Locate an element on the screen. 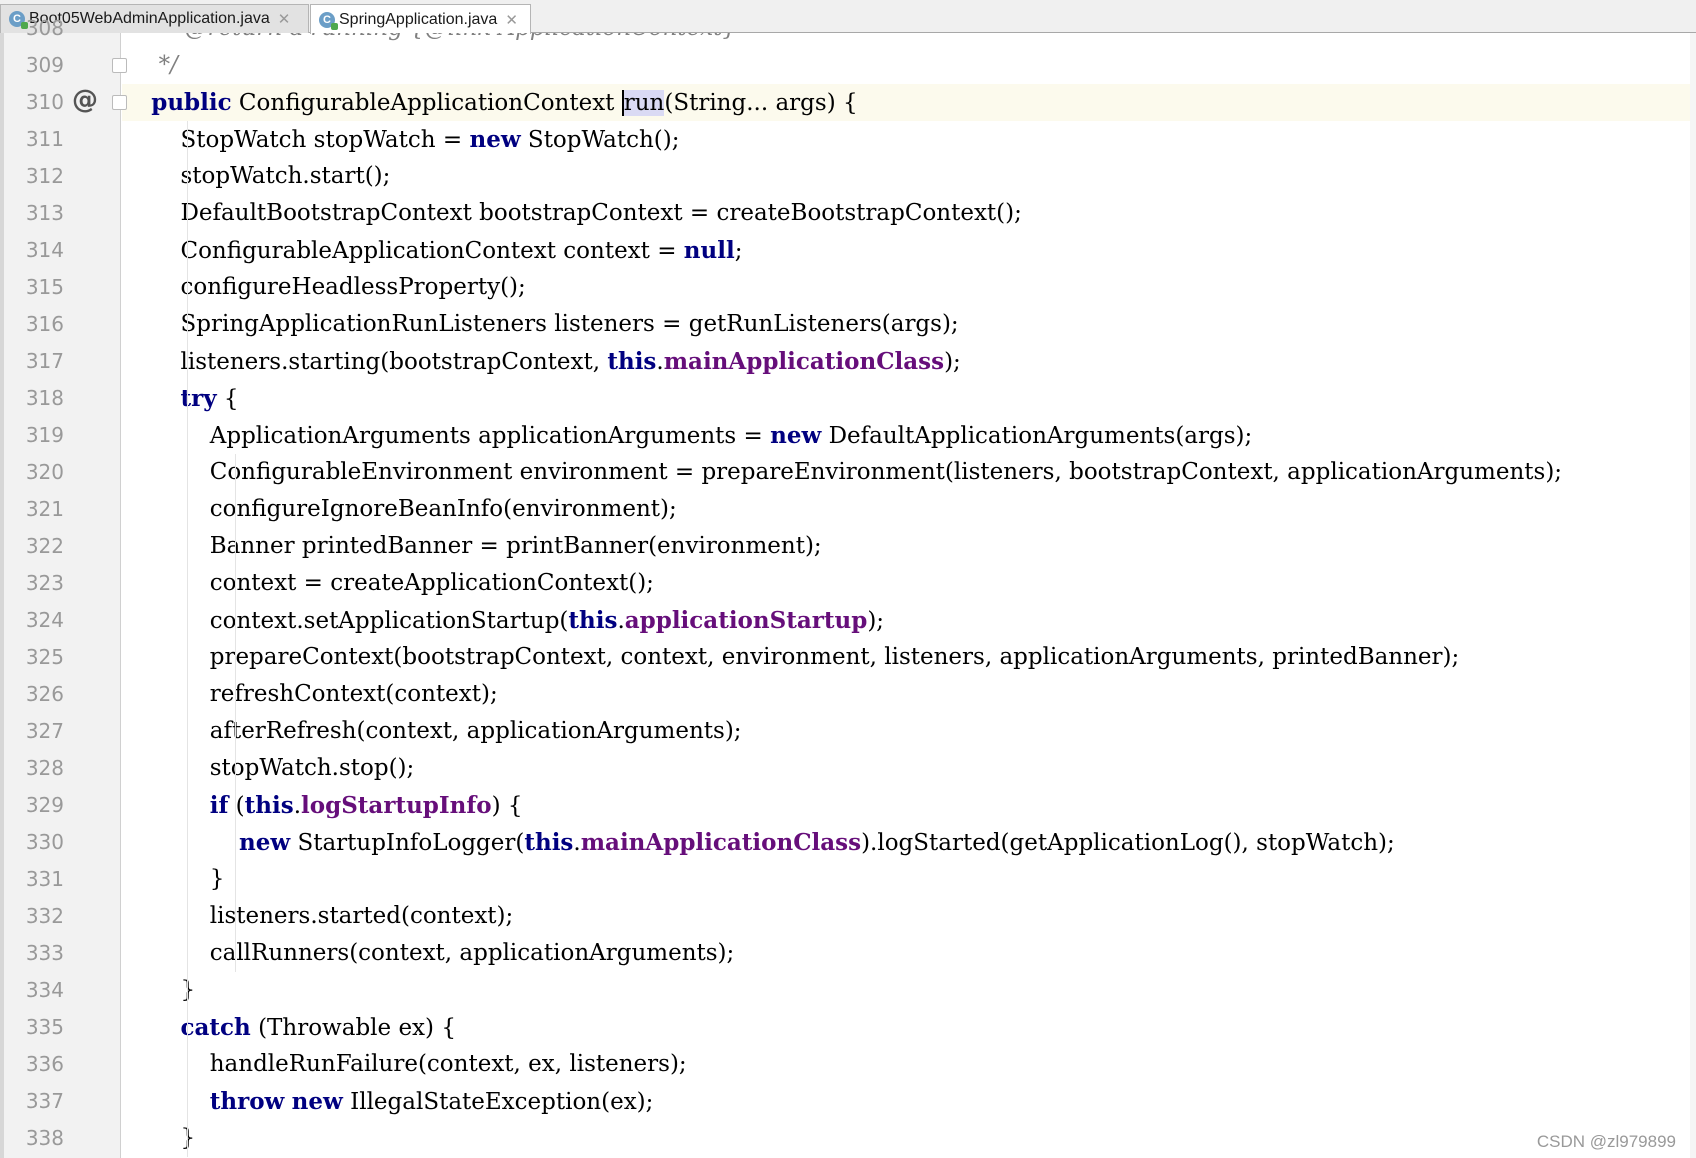 This screenshot has width=1696, height=1158. watermark: CSDN @zl979899 is located at coordinates (1606, 1141).